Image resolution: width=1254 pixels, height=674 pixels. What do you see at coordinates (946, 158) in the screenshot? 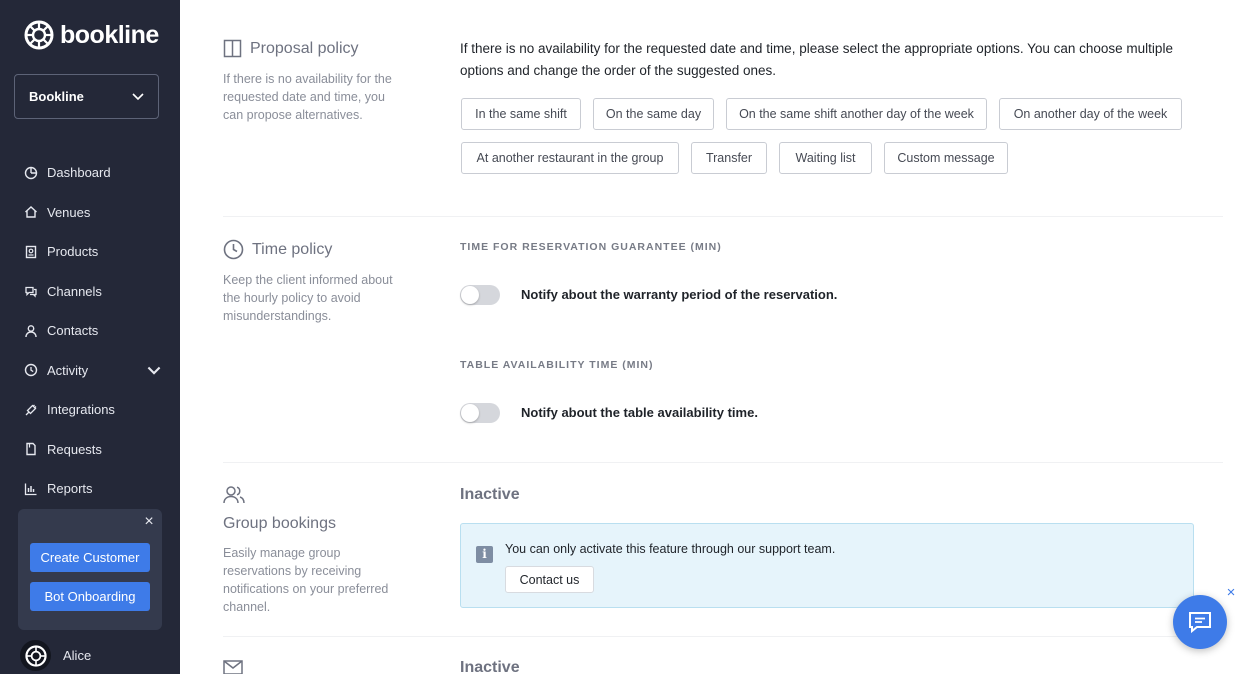
I see `option-custom-message: Custom message` at bounding box center [946, 158].